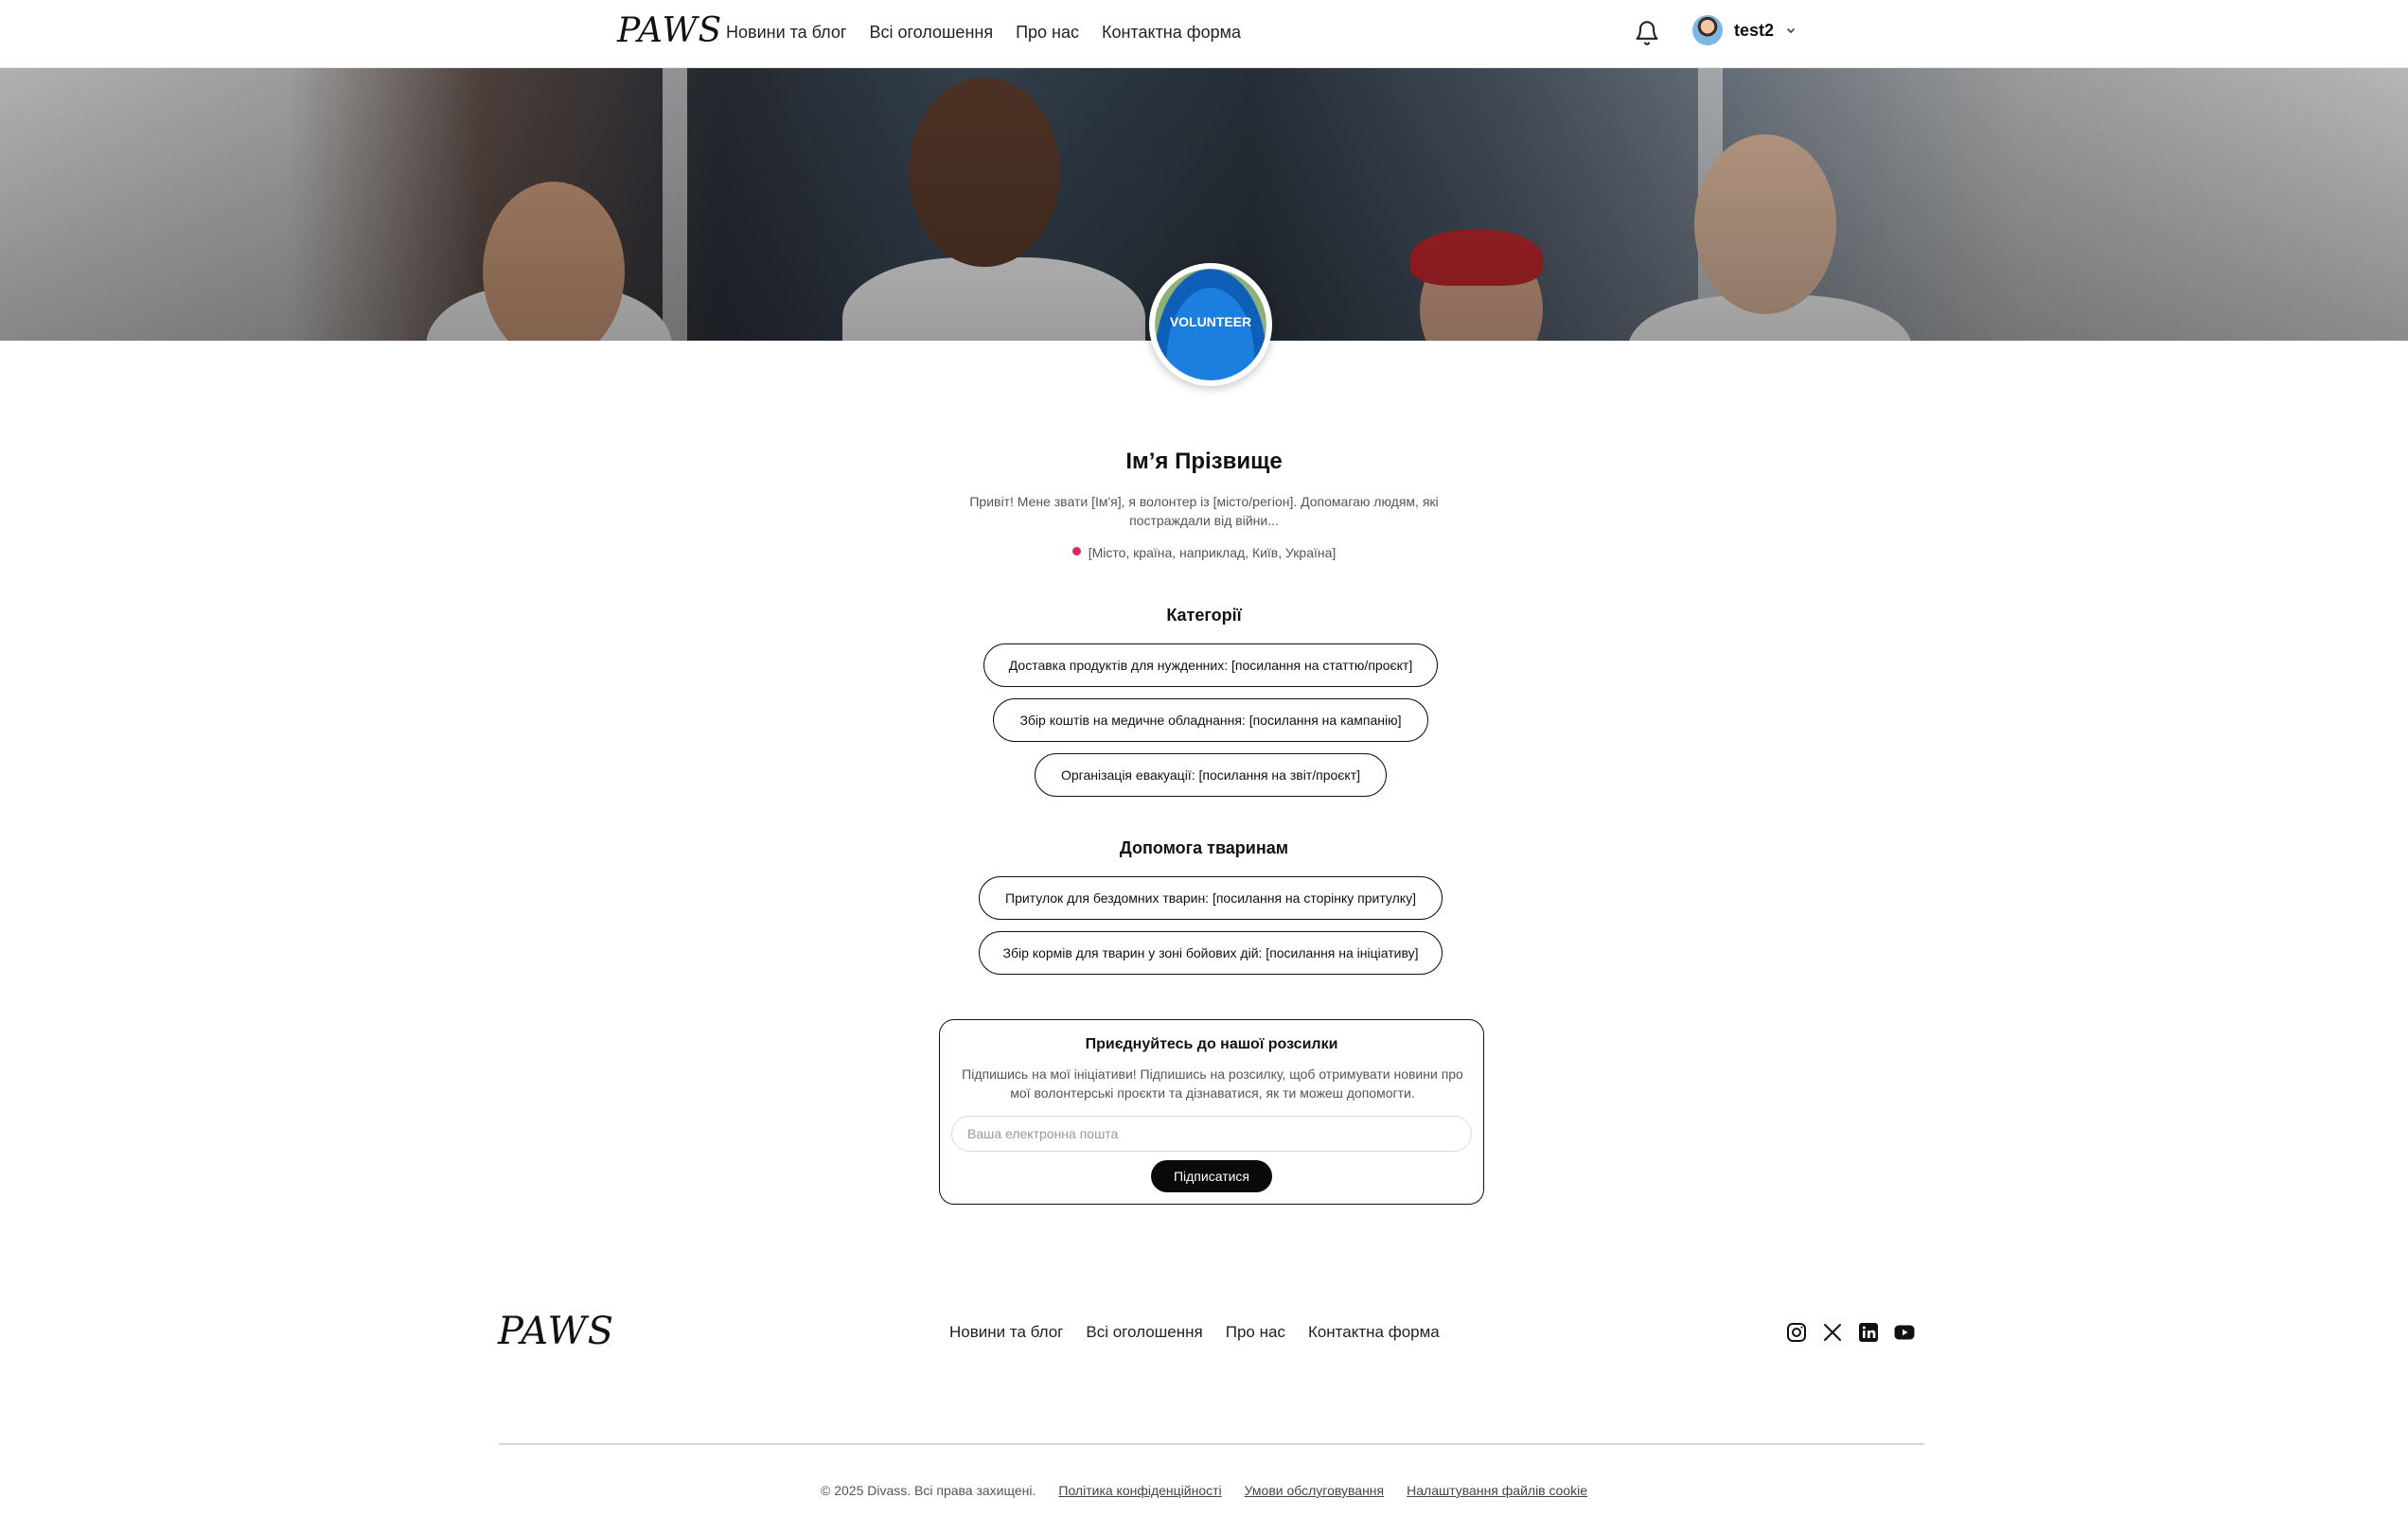 This screenshot has height=1533, width=2408. Describe the element at coordinates (928, 1490) in the screenshot. I see `copyright: © 2025 Divass. Всі права захищені.` at that location.